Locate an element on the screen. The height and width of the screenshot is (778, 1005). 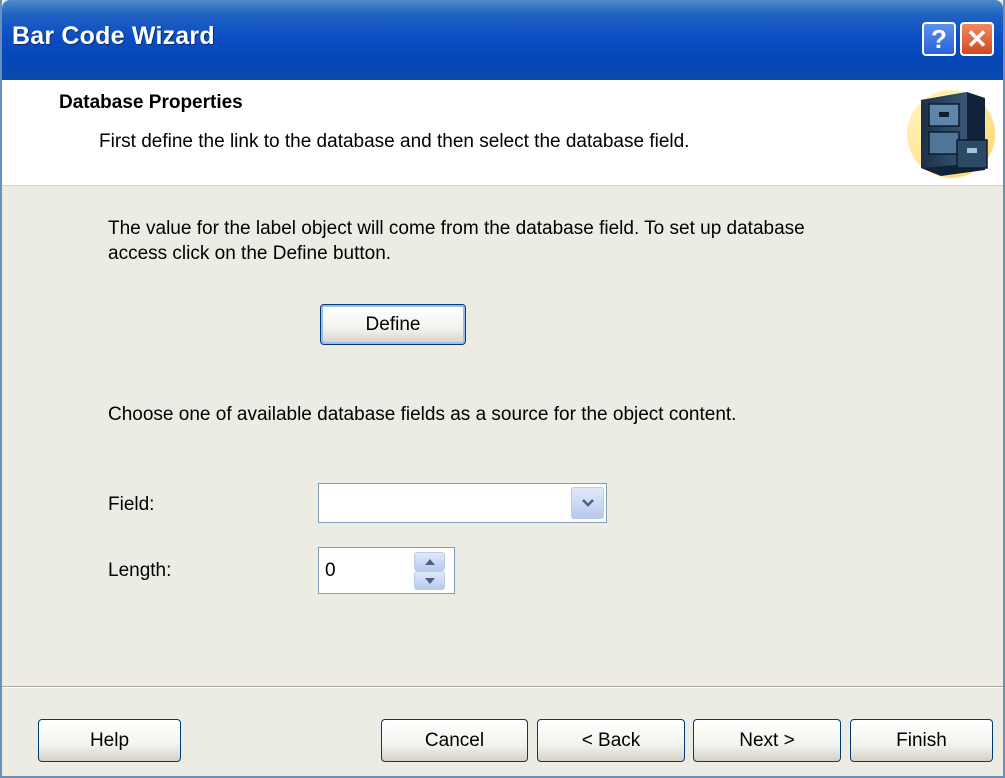
length-label: Length: is located at coordinates (140, 570).